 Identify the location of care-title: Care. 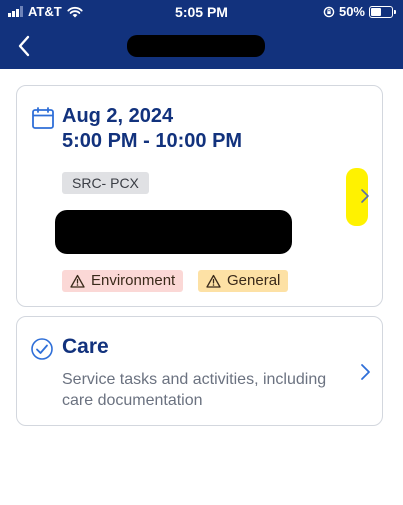
(85, 346).